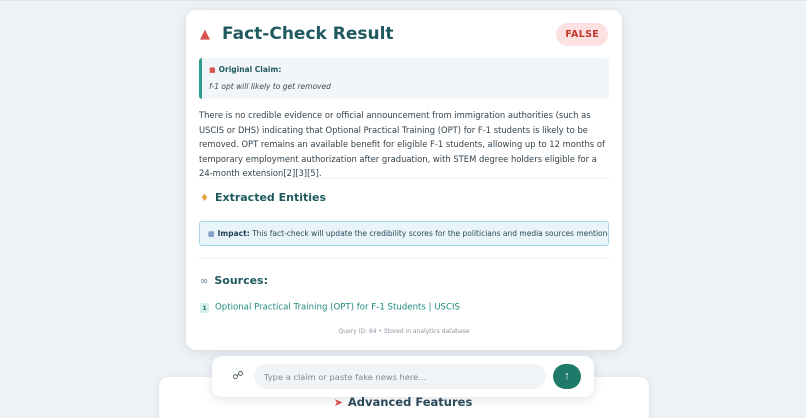  What do you see at coordinates (234, 280) in the screenshot?
I see `sources-heading: ∞ Sources:` at bounding box center [234, 280].